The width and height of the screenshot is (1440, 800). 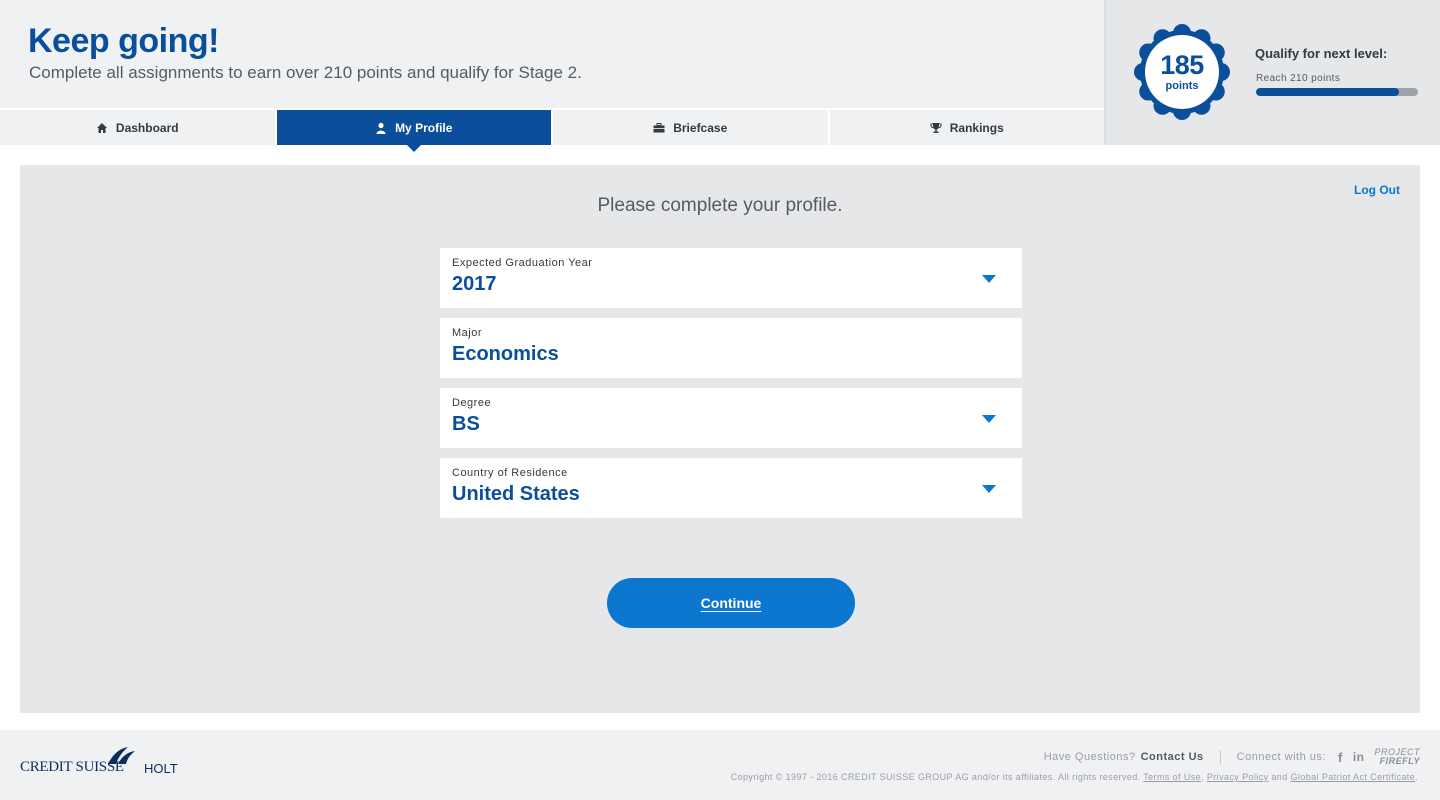 What do you see at coordinates (467, 333) in the screenshot?
I see `major-label: Major` at bounding box center [467, 333].